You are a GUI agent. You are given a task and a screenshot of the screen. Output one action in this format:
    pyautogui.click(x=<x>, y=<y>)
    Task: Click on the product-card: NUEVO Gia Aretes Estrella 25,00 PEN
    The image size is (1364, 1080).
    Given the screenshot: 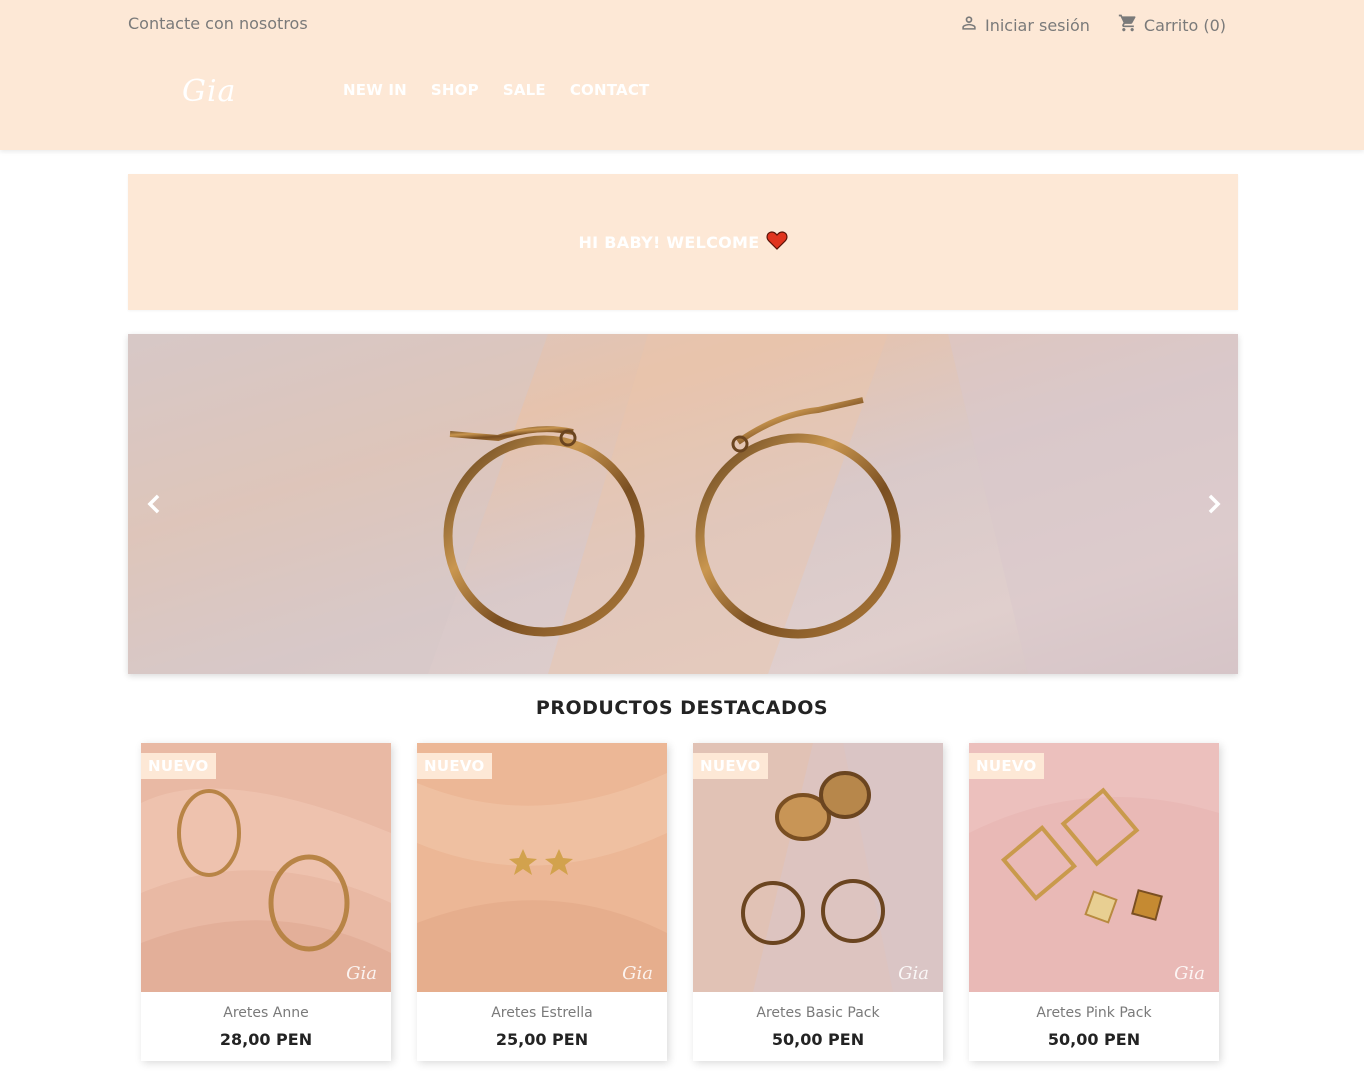 What is the action you would take?
    pyautogui.click(x=542, y=902)
    